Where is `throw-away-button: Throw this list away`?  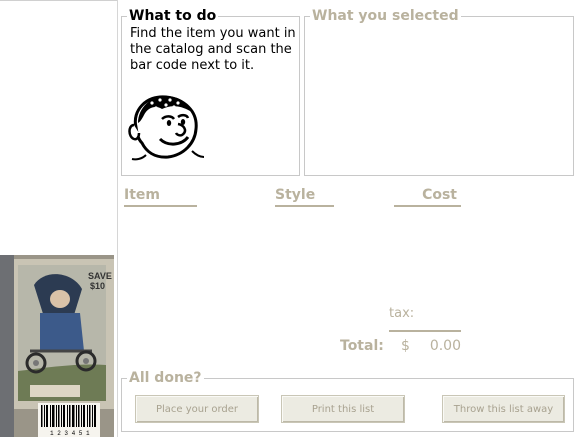 throw-away-button: Throw this list away is located at coordinates (503, 409).